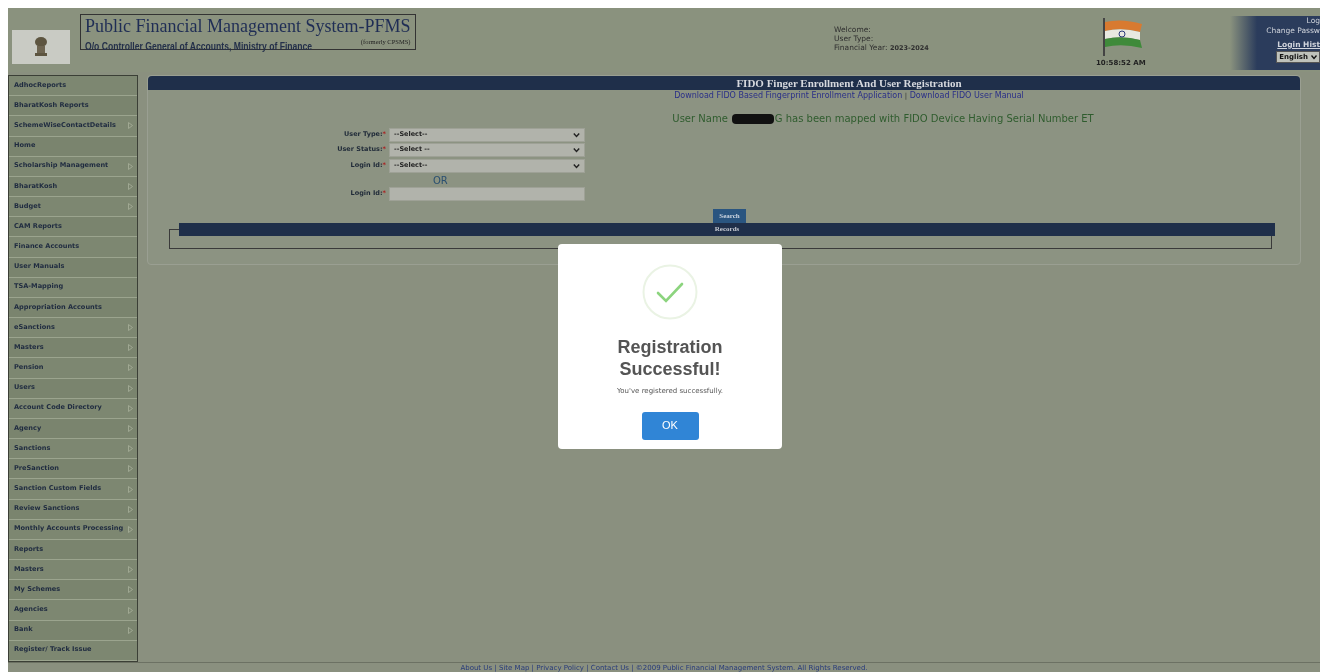 This screenshot has height=672, width=1320. I want to click on text-field, so click(487, 194).